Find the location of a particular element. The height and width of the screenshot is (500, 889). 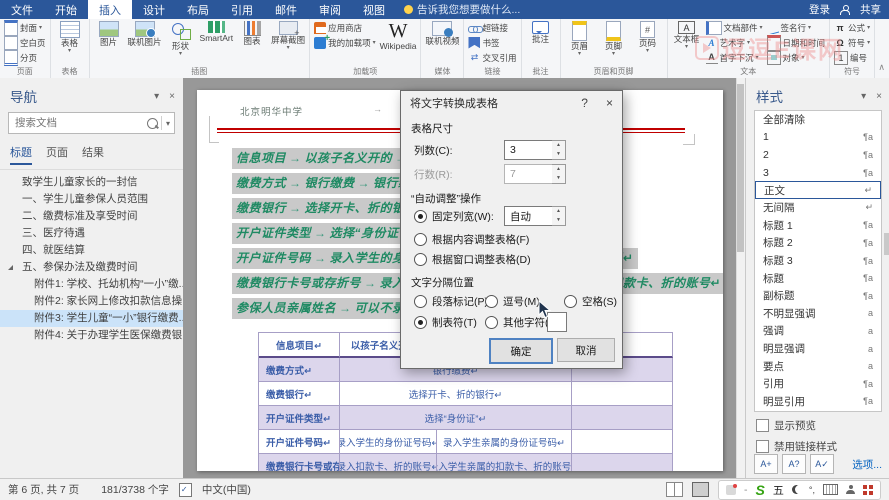

nav-heading-item: 五、参保办法及缴费时间 is located at coordinates (91, 267).